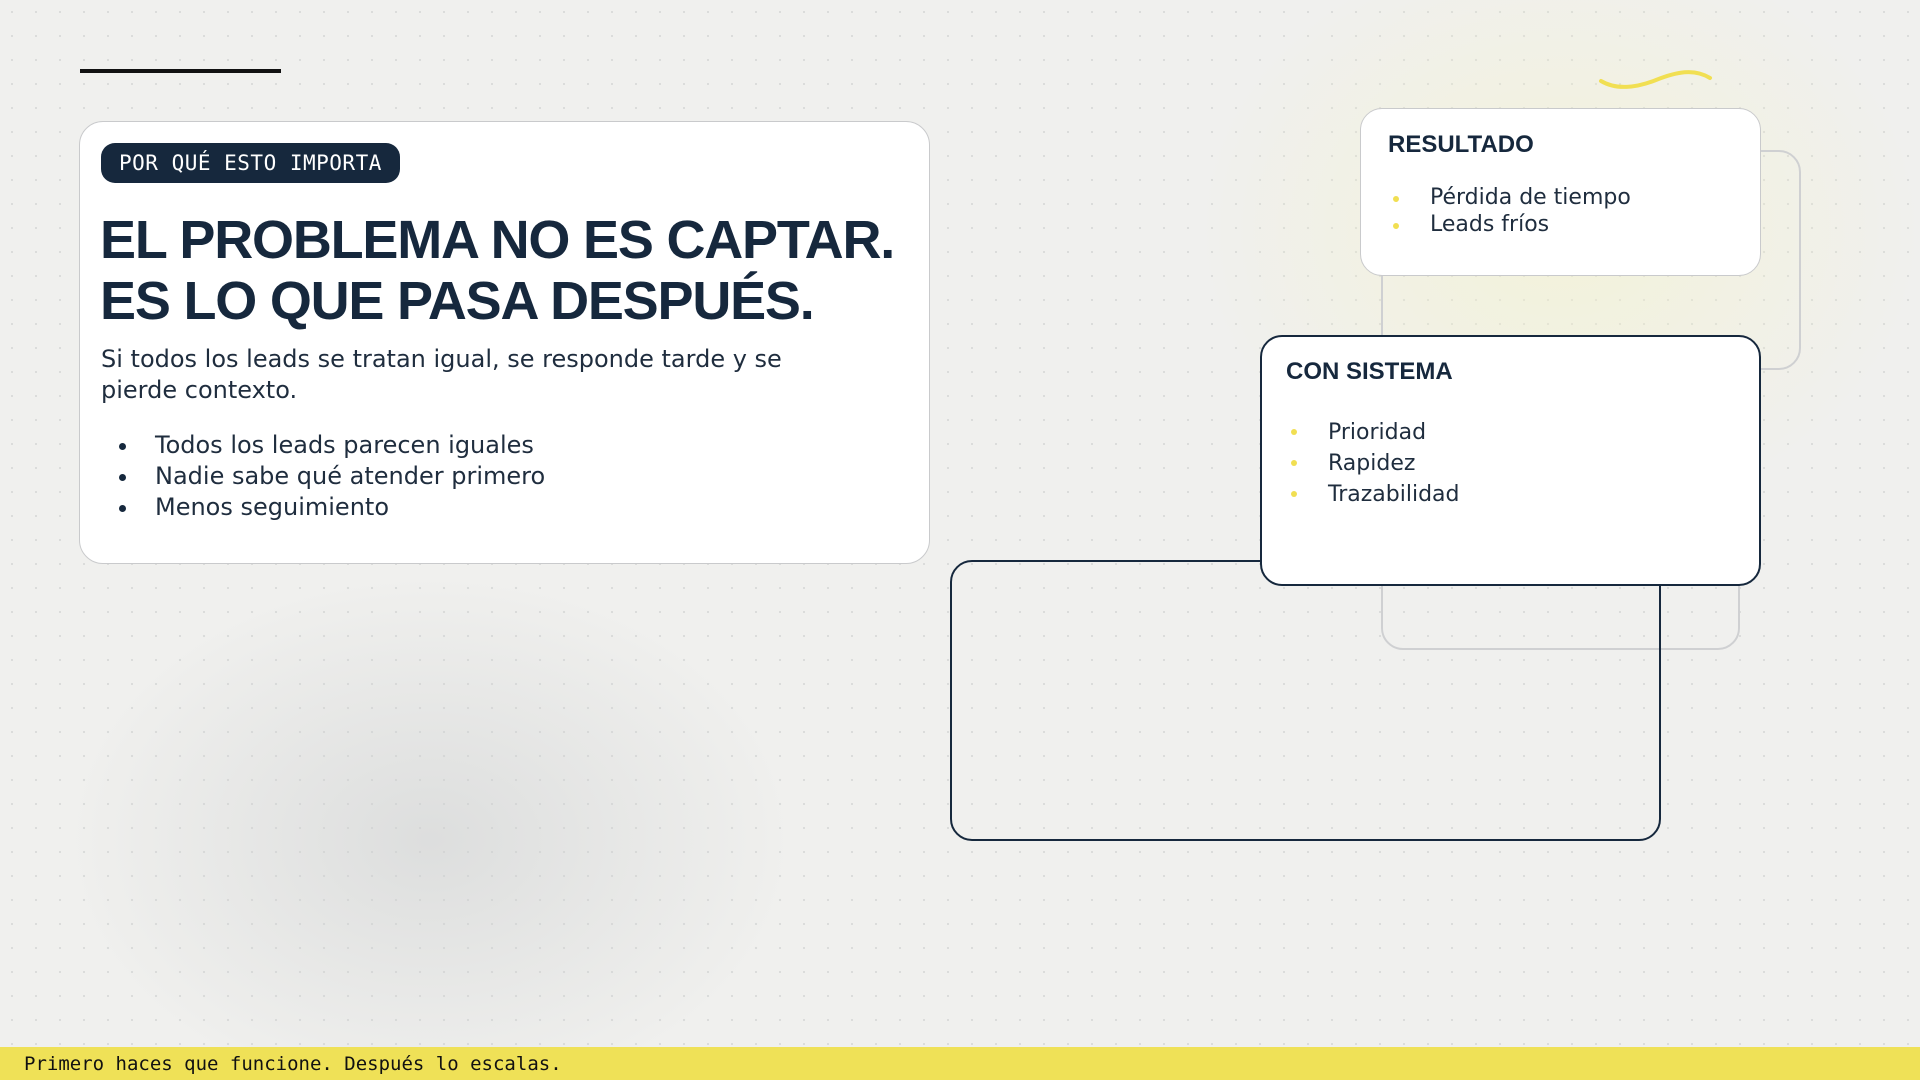 The width and height of the screenshot is (1920, 1080). I want to click on top-accent-rule, so click(180, 71).